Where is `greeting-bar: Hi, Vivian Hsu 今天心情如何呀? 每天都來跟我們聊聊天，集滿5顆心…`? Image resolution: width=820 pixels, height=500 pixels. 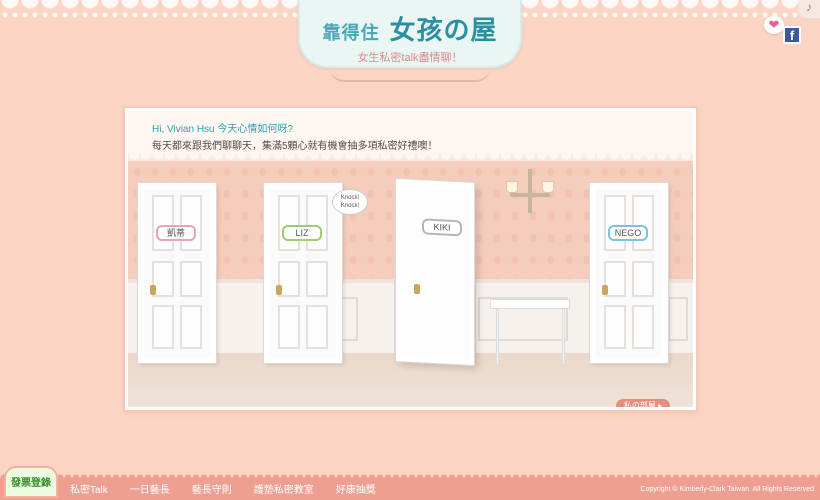
greeting-bar: Hi, Vivian Hsu 今天心情如何呀? 每天都來跟我們聊聊天，集滿5顆心… is located at coordinates (410, 135).